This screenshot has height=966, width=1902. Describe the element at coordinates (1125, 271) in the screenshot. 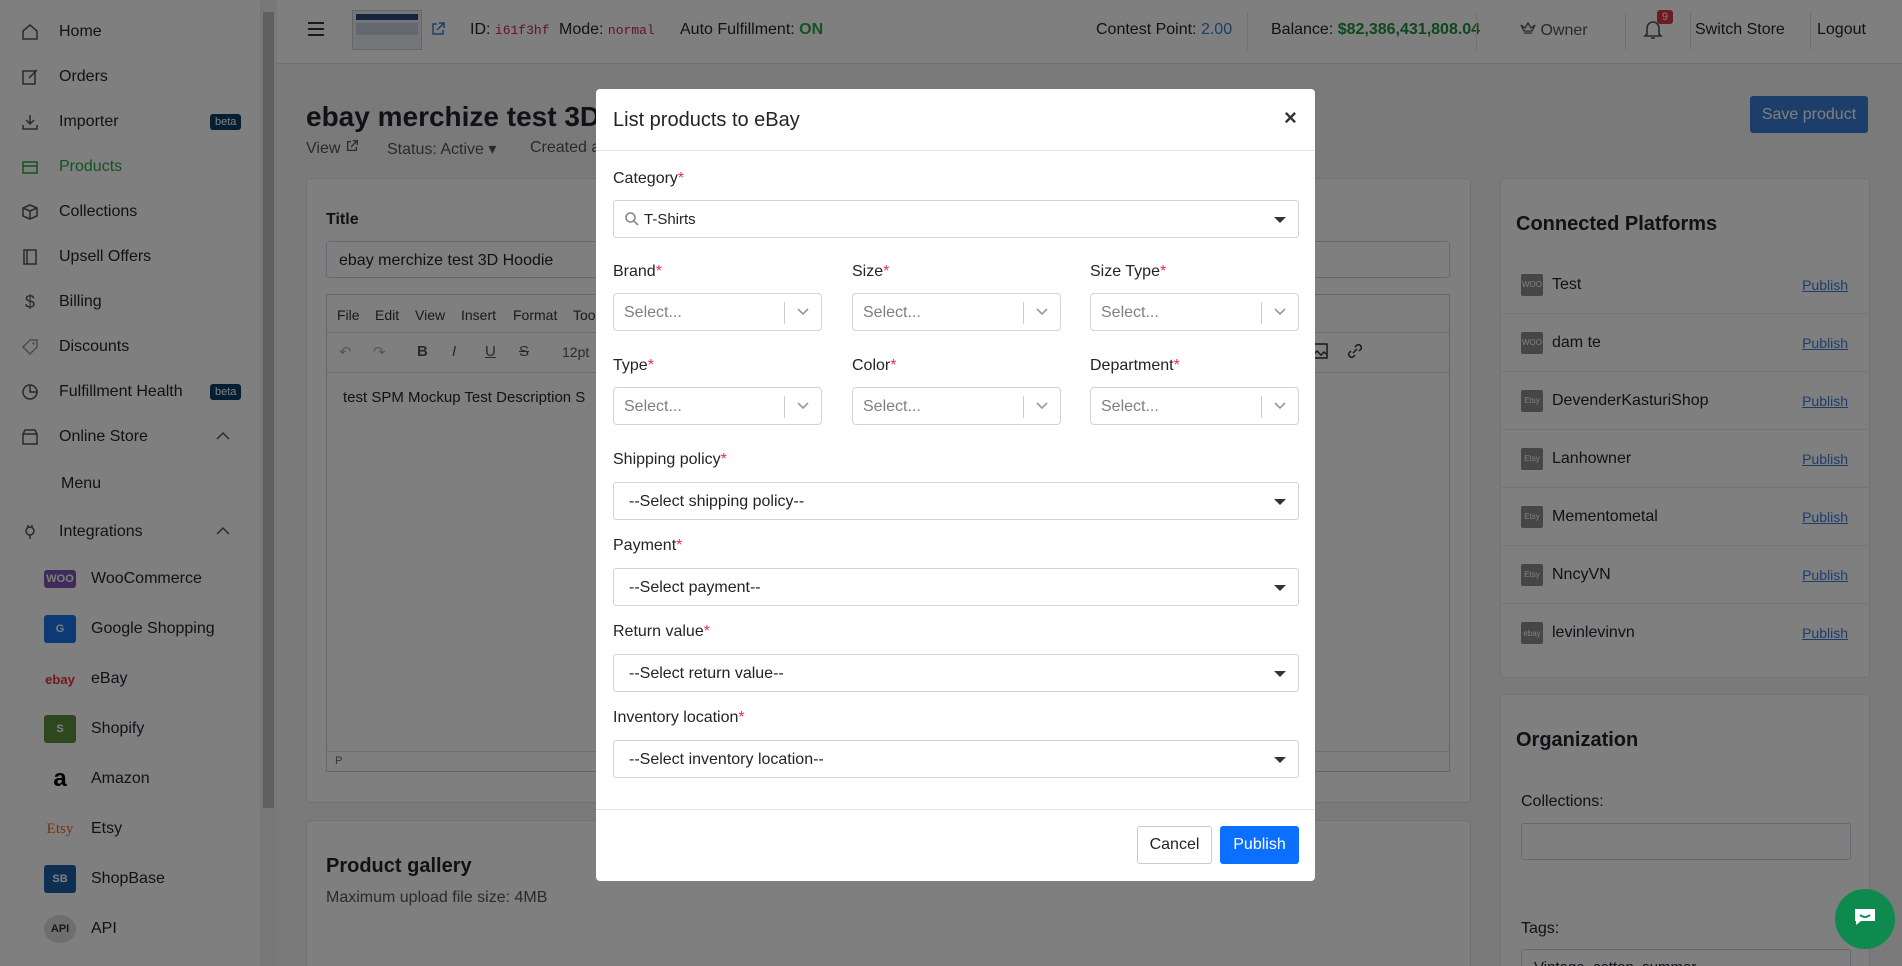

I see `size-type-label-text: Size Type` at that location.